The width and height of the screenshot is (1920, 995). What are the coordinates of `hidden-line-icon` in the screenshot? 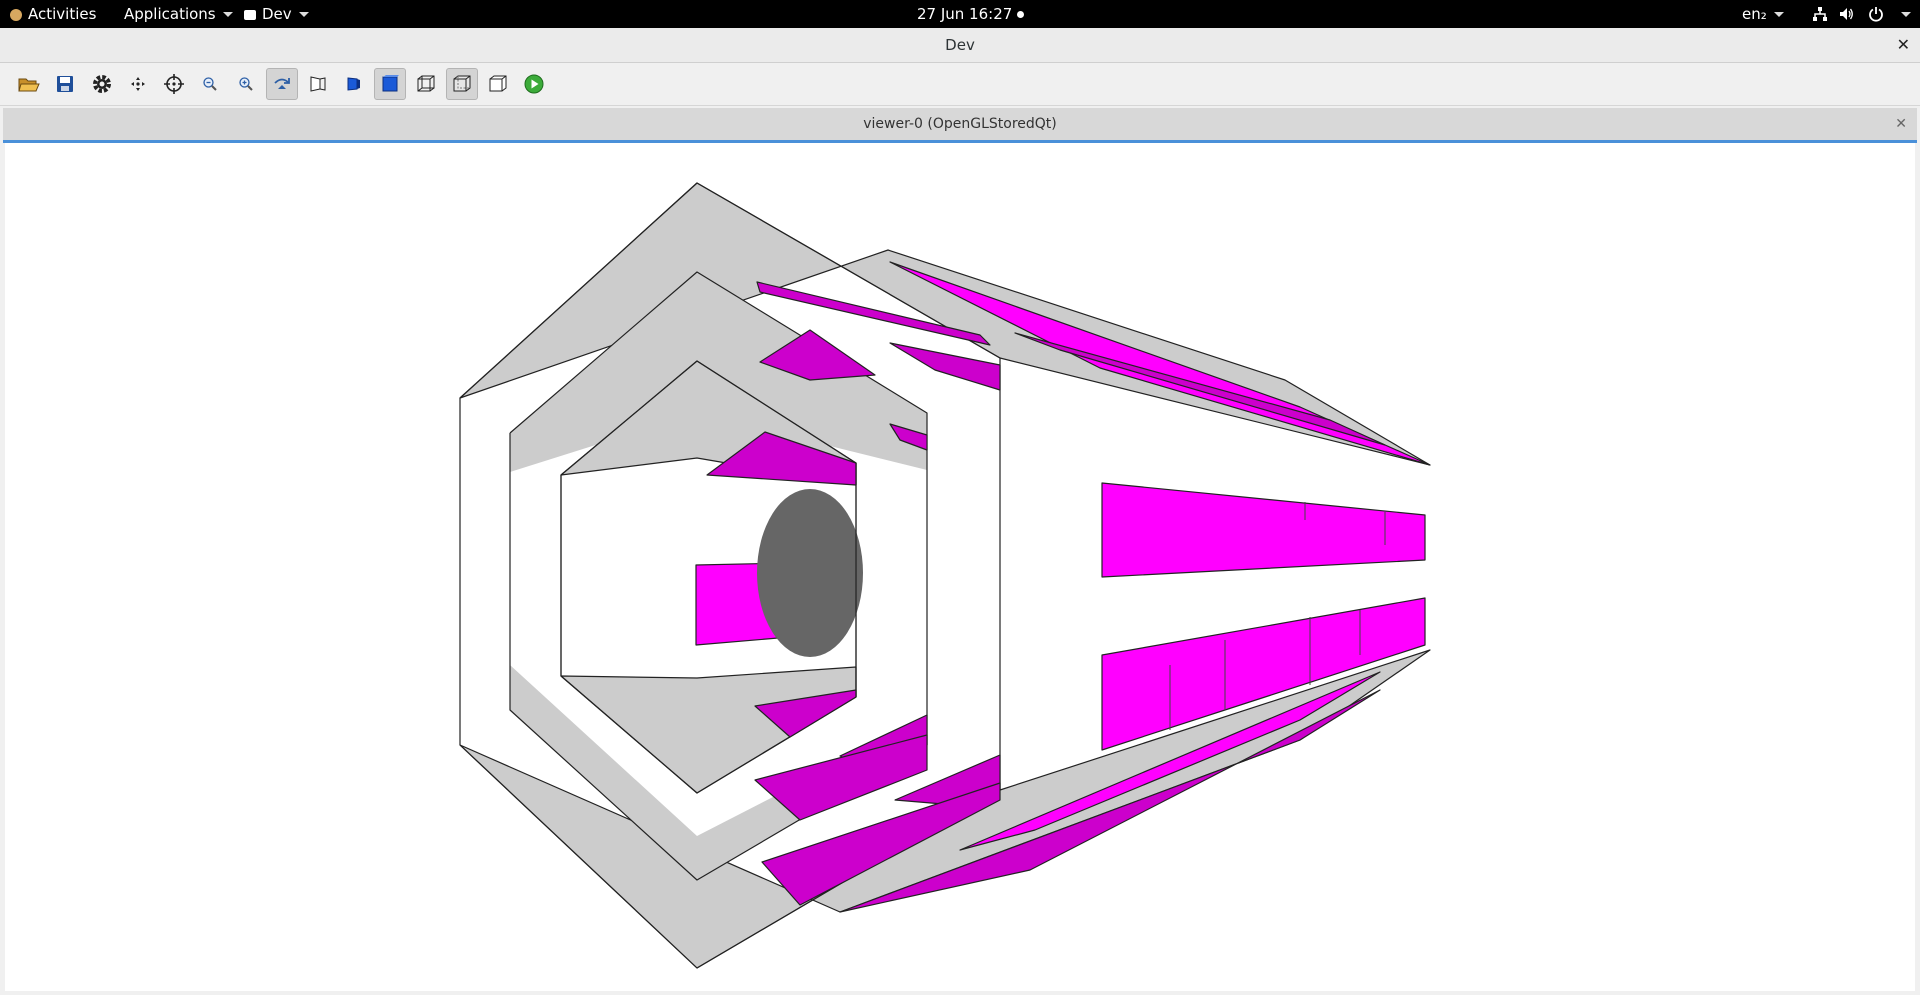 It's located at (462, 83).